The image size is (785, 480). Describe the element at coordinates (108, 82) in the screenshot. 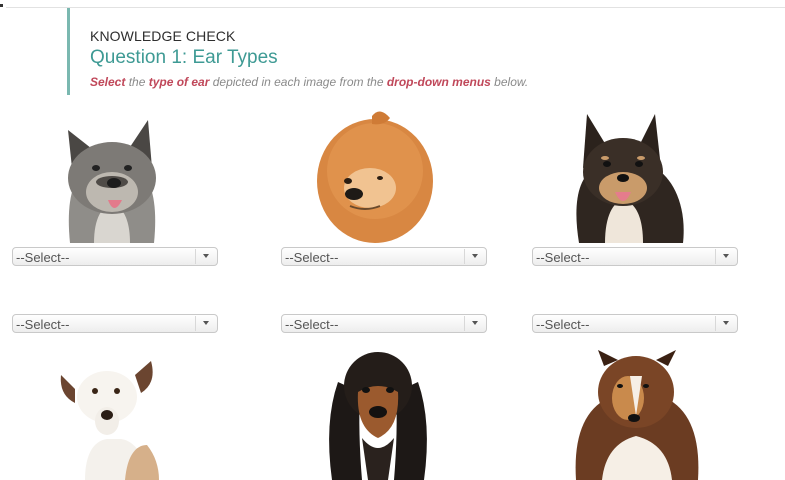

I see `instruction-select: Select` at that location.